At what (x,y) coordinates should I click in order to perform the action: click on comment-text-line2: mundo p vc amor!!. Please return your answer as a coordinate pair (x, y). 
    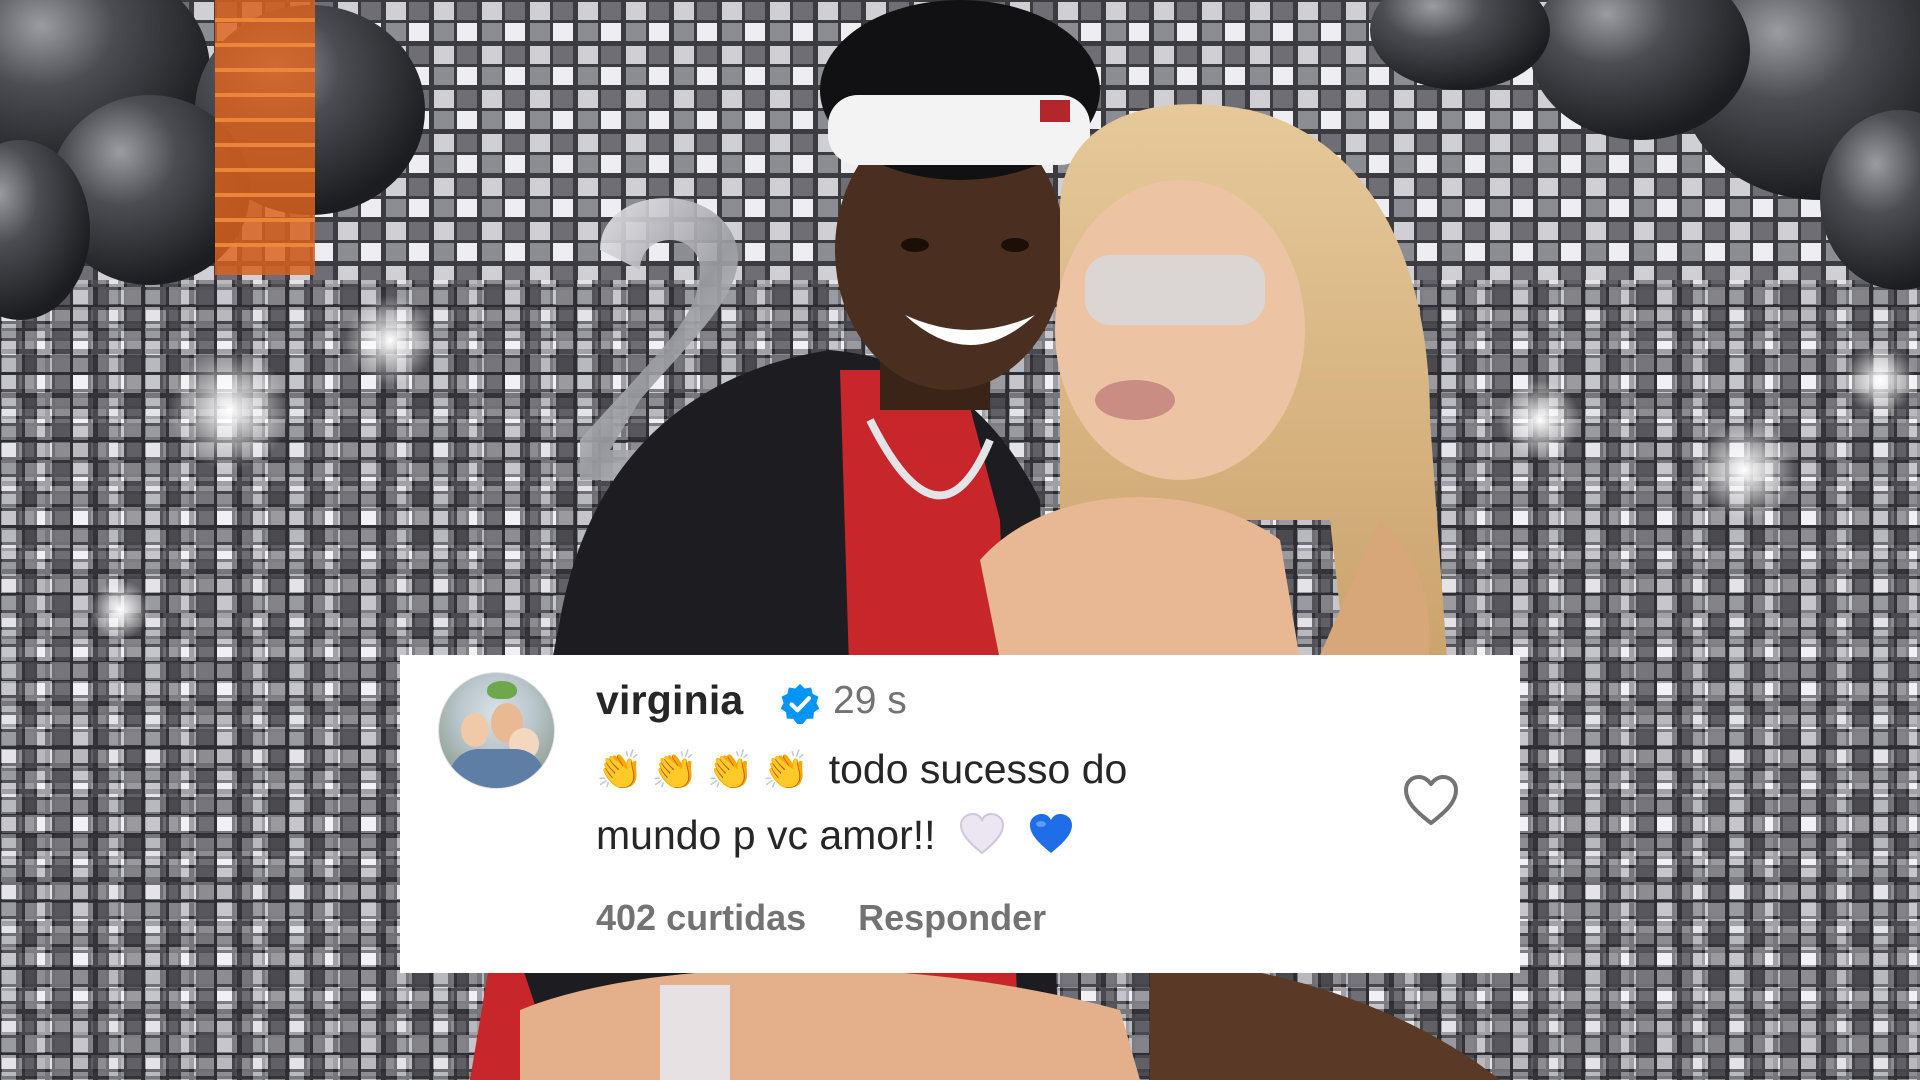
    Looking at the image, I should click on (766, 835).